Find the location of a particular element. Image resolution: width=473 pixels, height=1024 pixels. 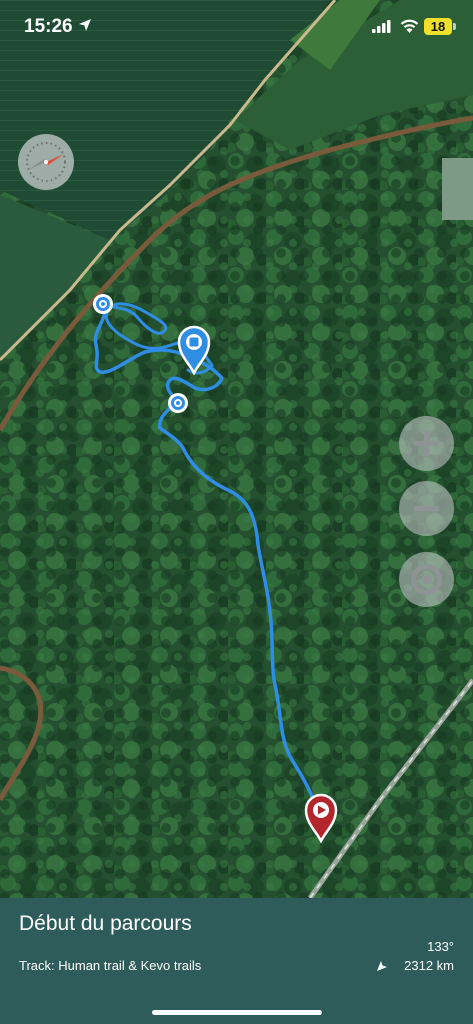

home-indicator is located at coordinates (237, 1012).